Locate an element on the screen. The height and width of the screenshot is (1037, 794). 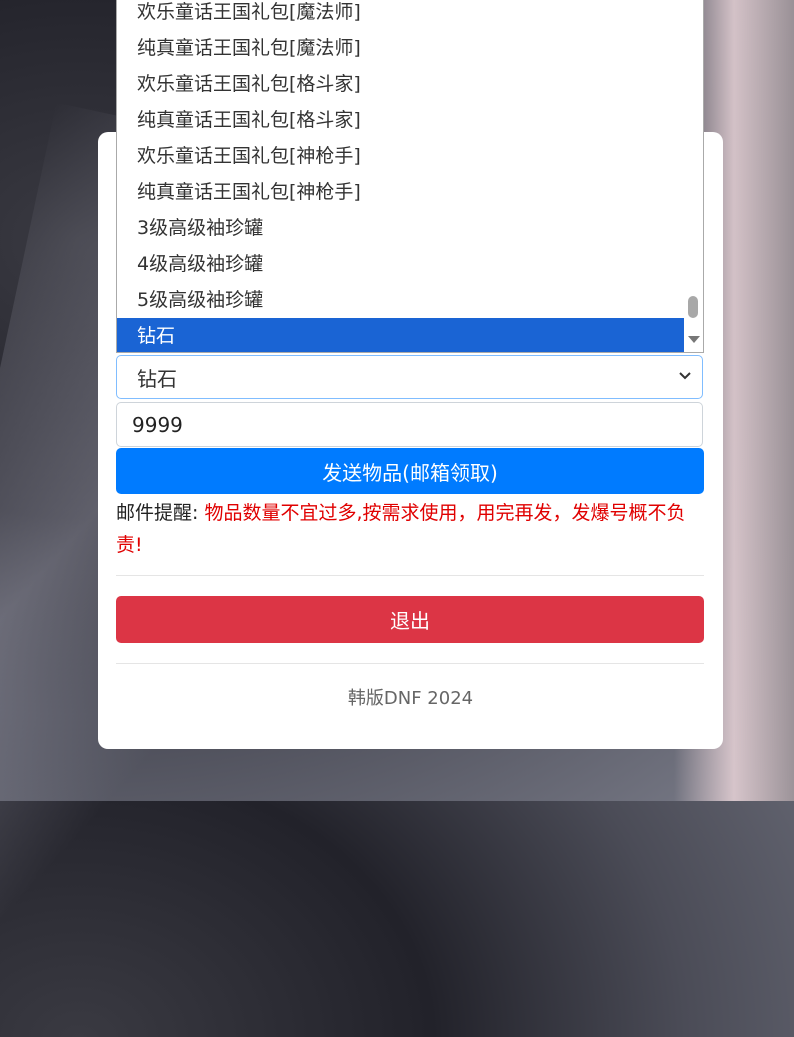
dropdown-option: 纯真童话王国礼包[魔法师] is located at coordinates (401, 48).